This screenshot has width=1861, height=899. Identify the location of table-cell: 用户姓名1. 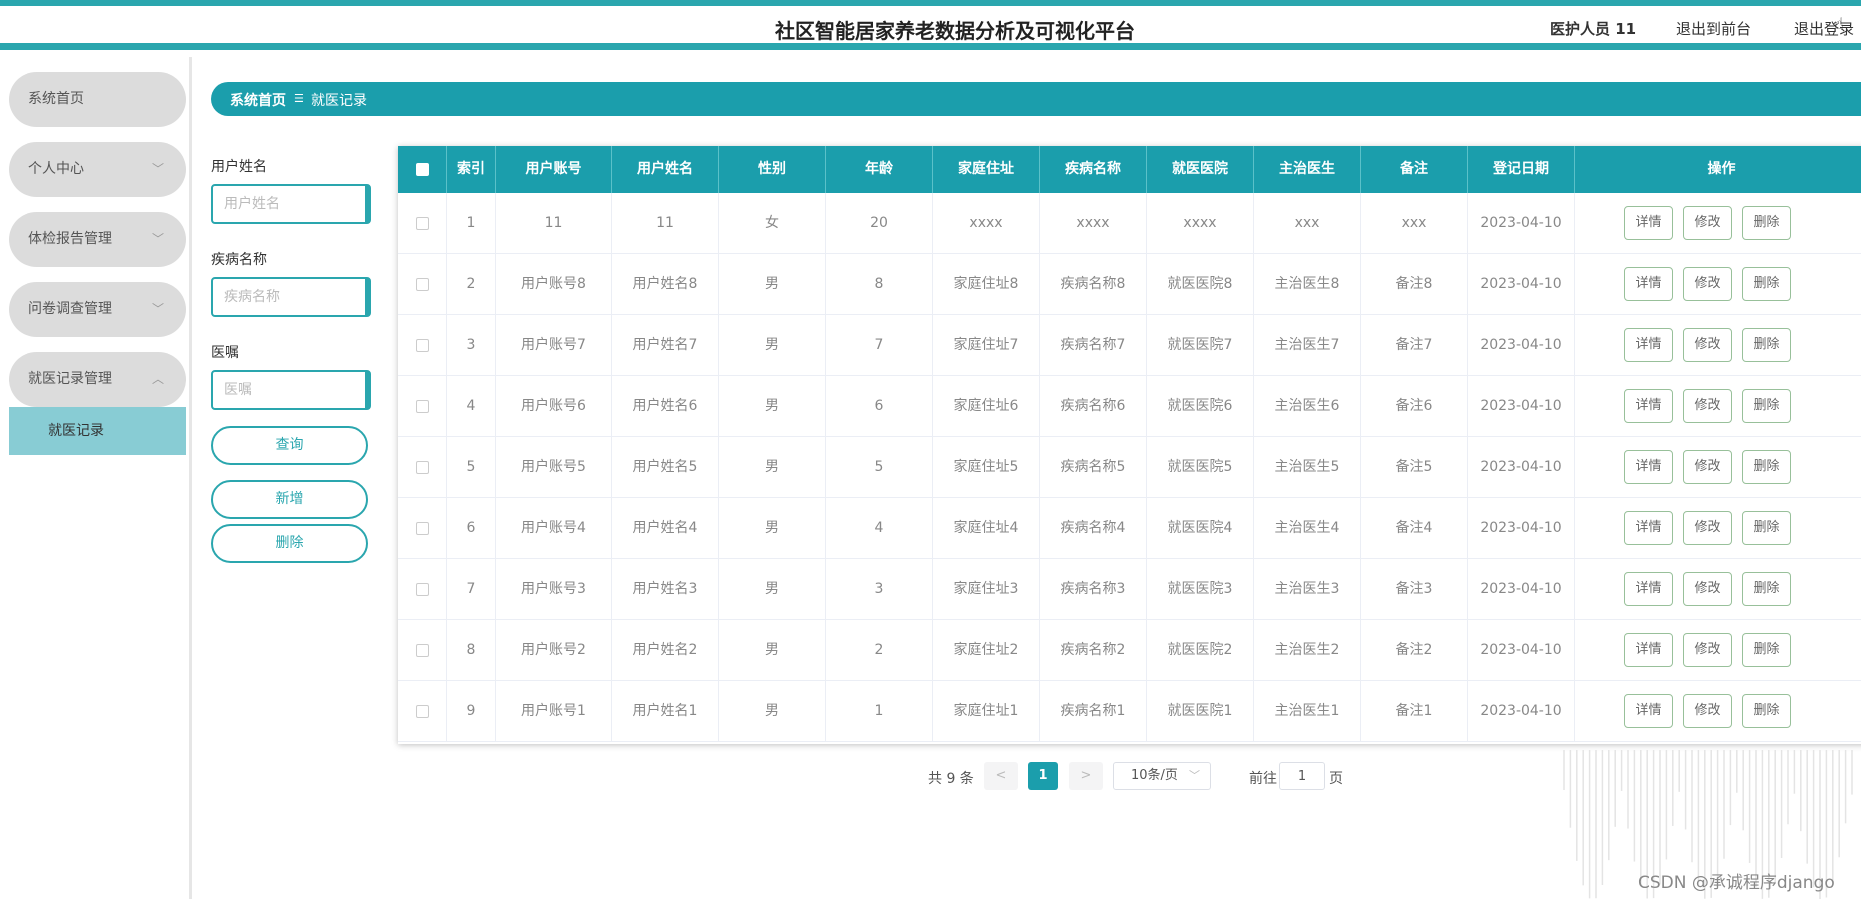
(665, 711).